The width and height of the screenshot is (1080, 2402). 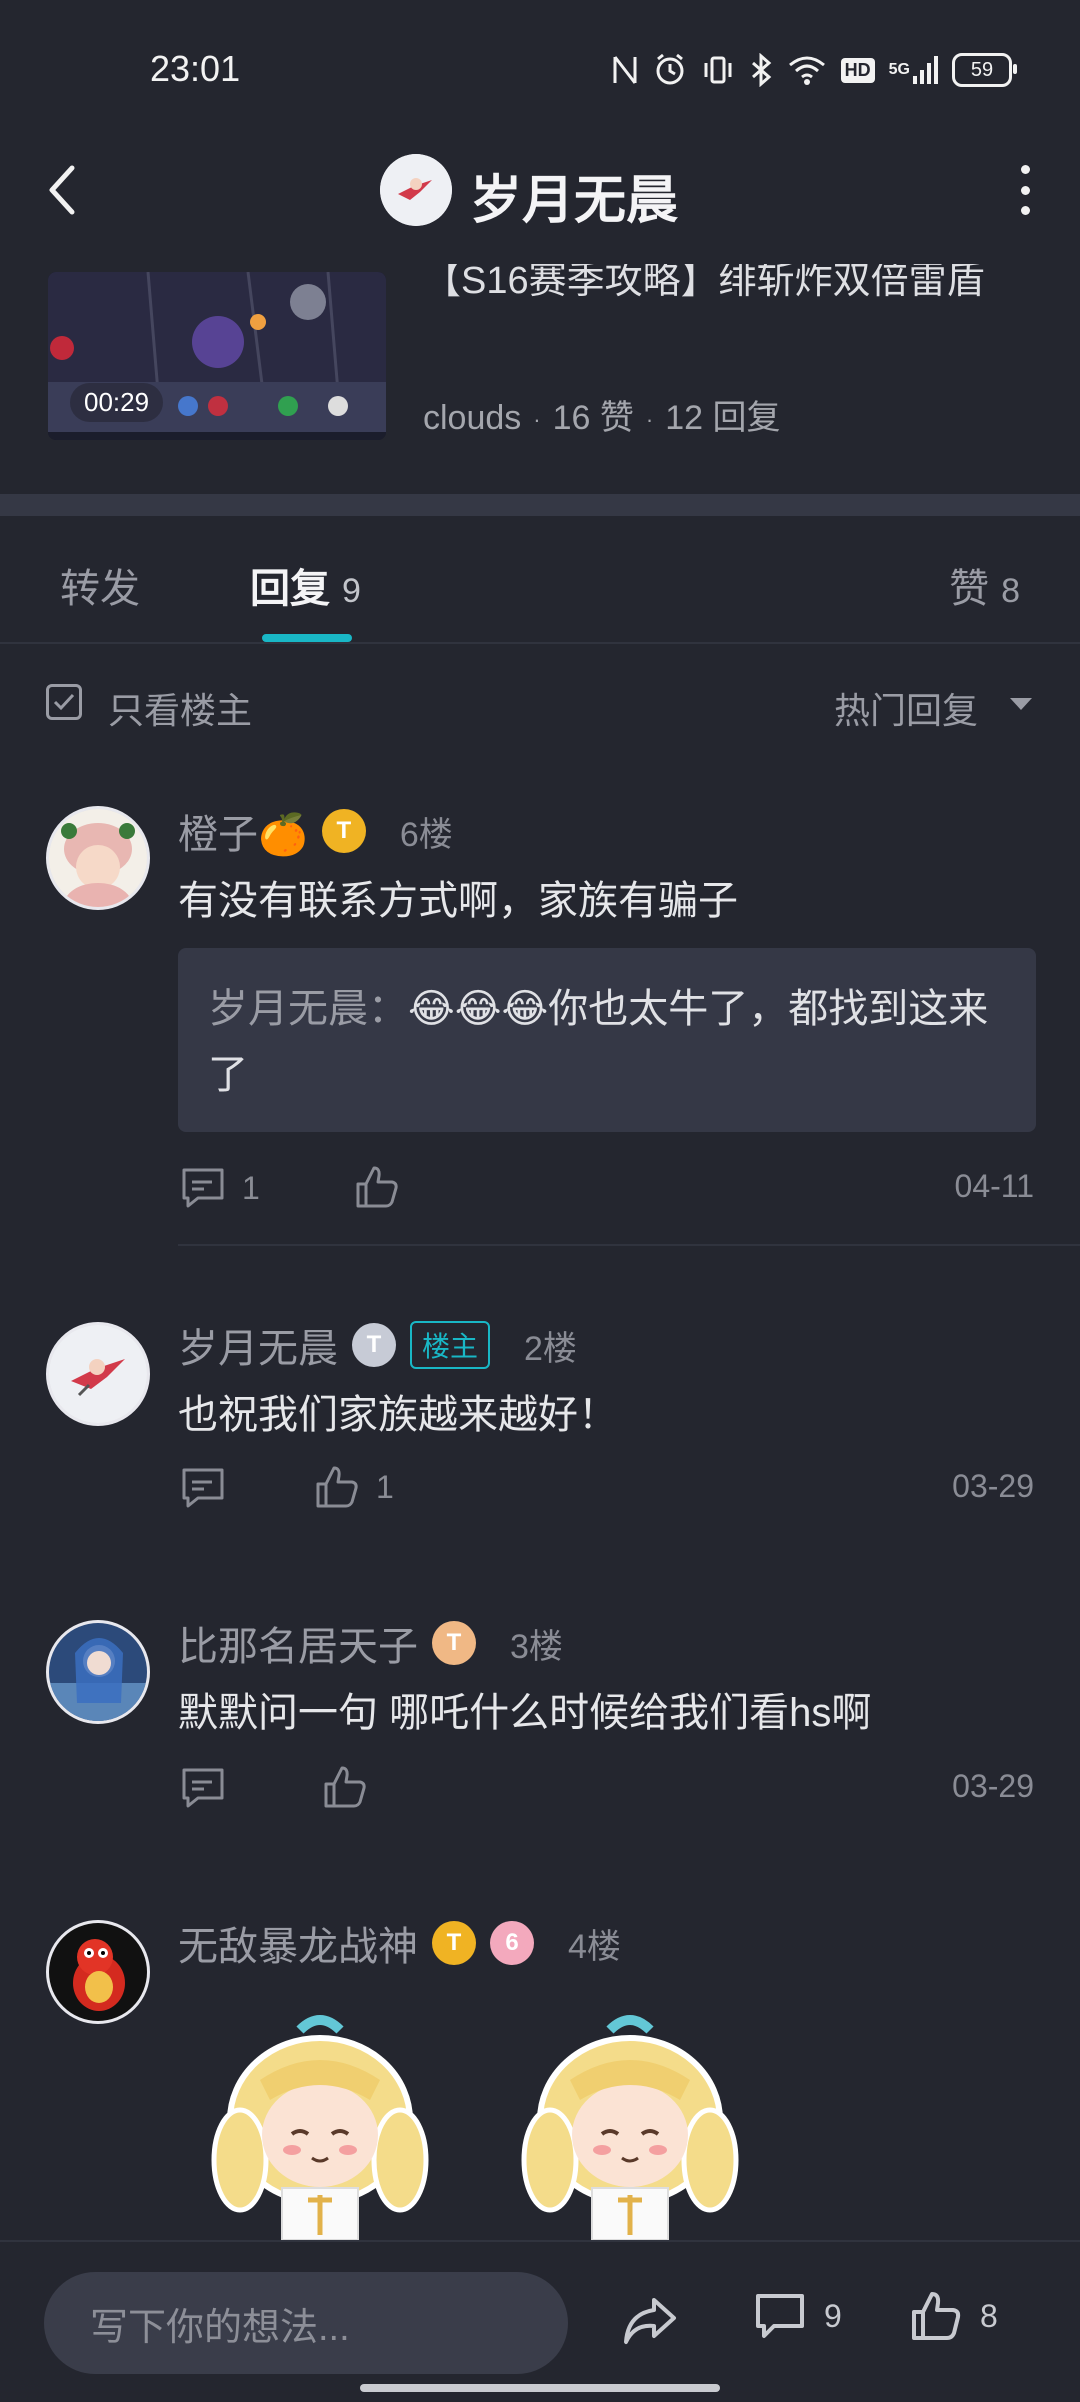 I want to click on comment-text: 默默问一句 哪吒什么时候给我们看hs啊, so click(x=525, y=1713).